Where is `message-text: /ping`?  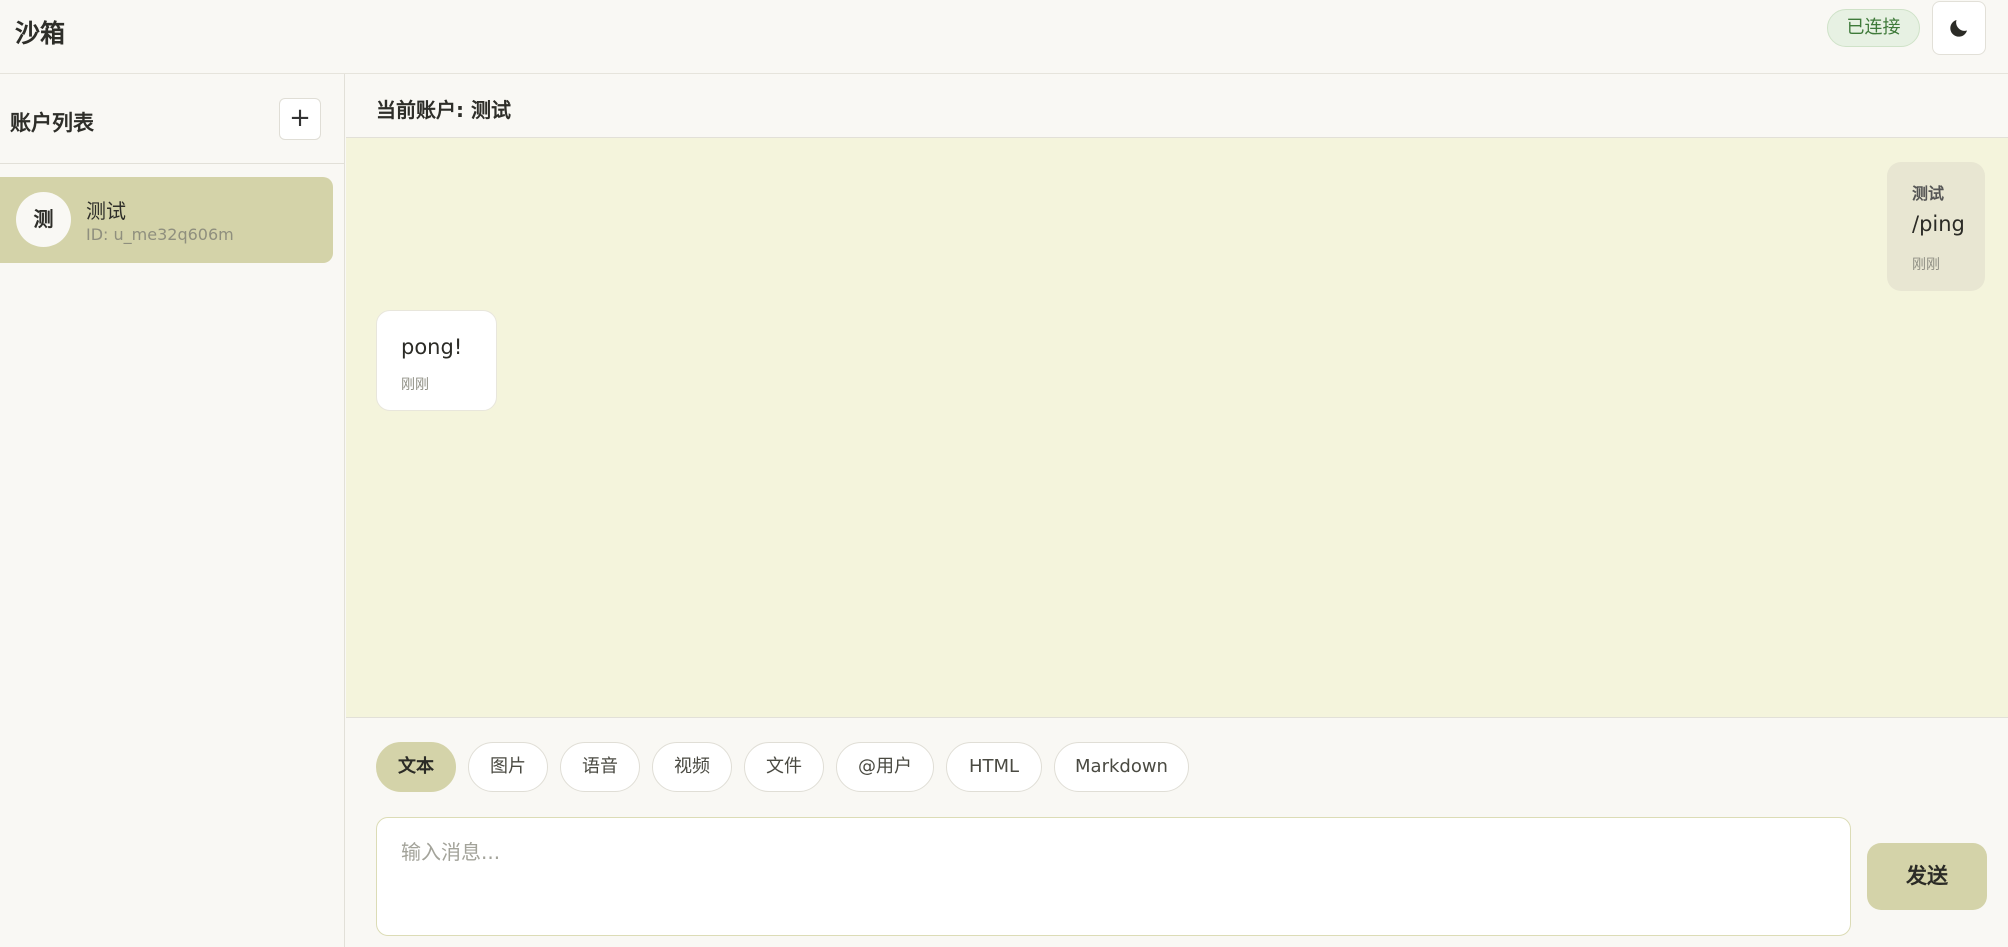 message-text: /ping is located at coordinates (1938, 224).